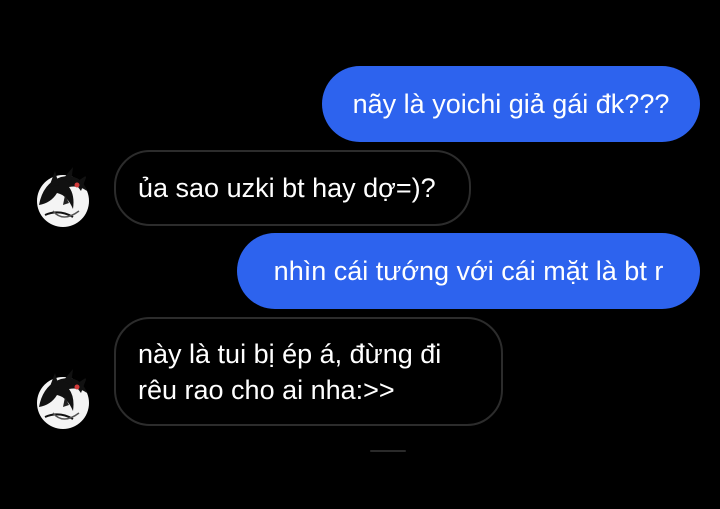 This screenshot has height=509, width=720. Describe the element at coordinates (287, 188) in the screenshot. I see `message-text: ủa sao uzki bt hay dợ=)?` at that location.